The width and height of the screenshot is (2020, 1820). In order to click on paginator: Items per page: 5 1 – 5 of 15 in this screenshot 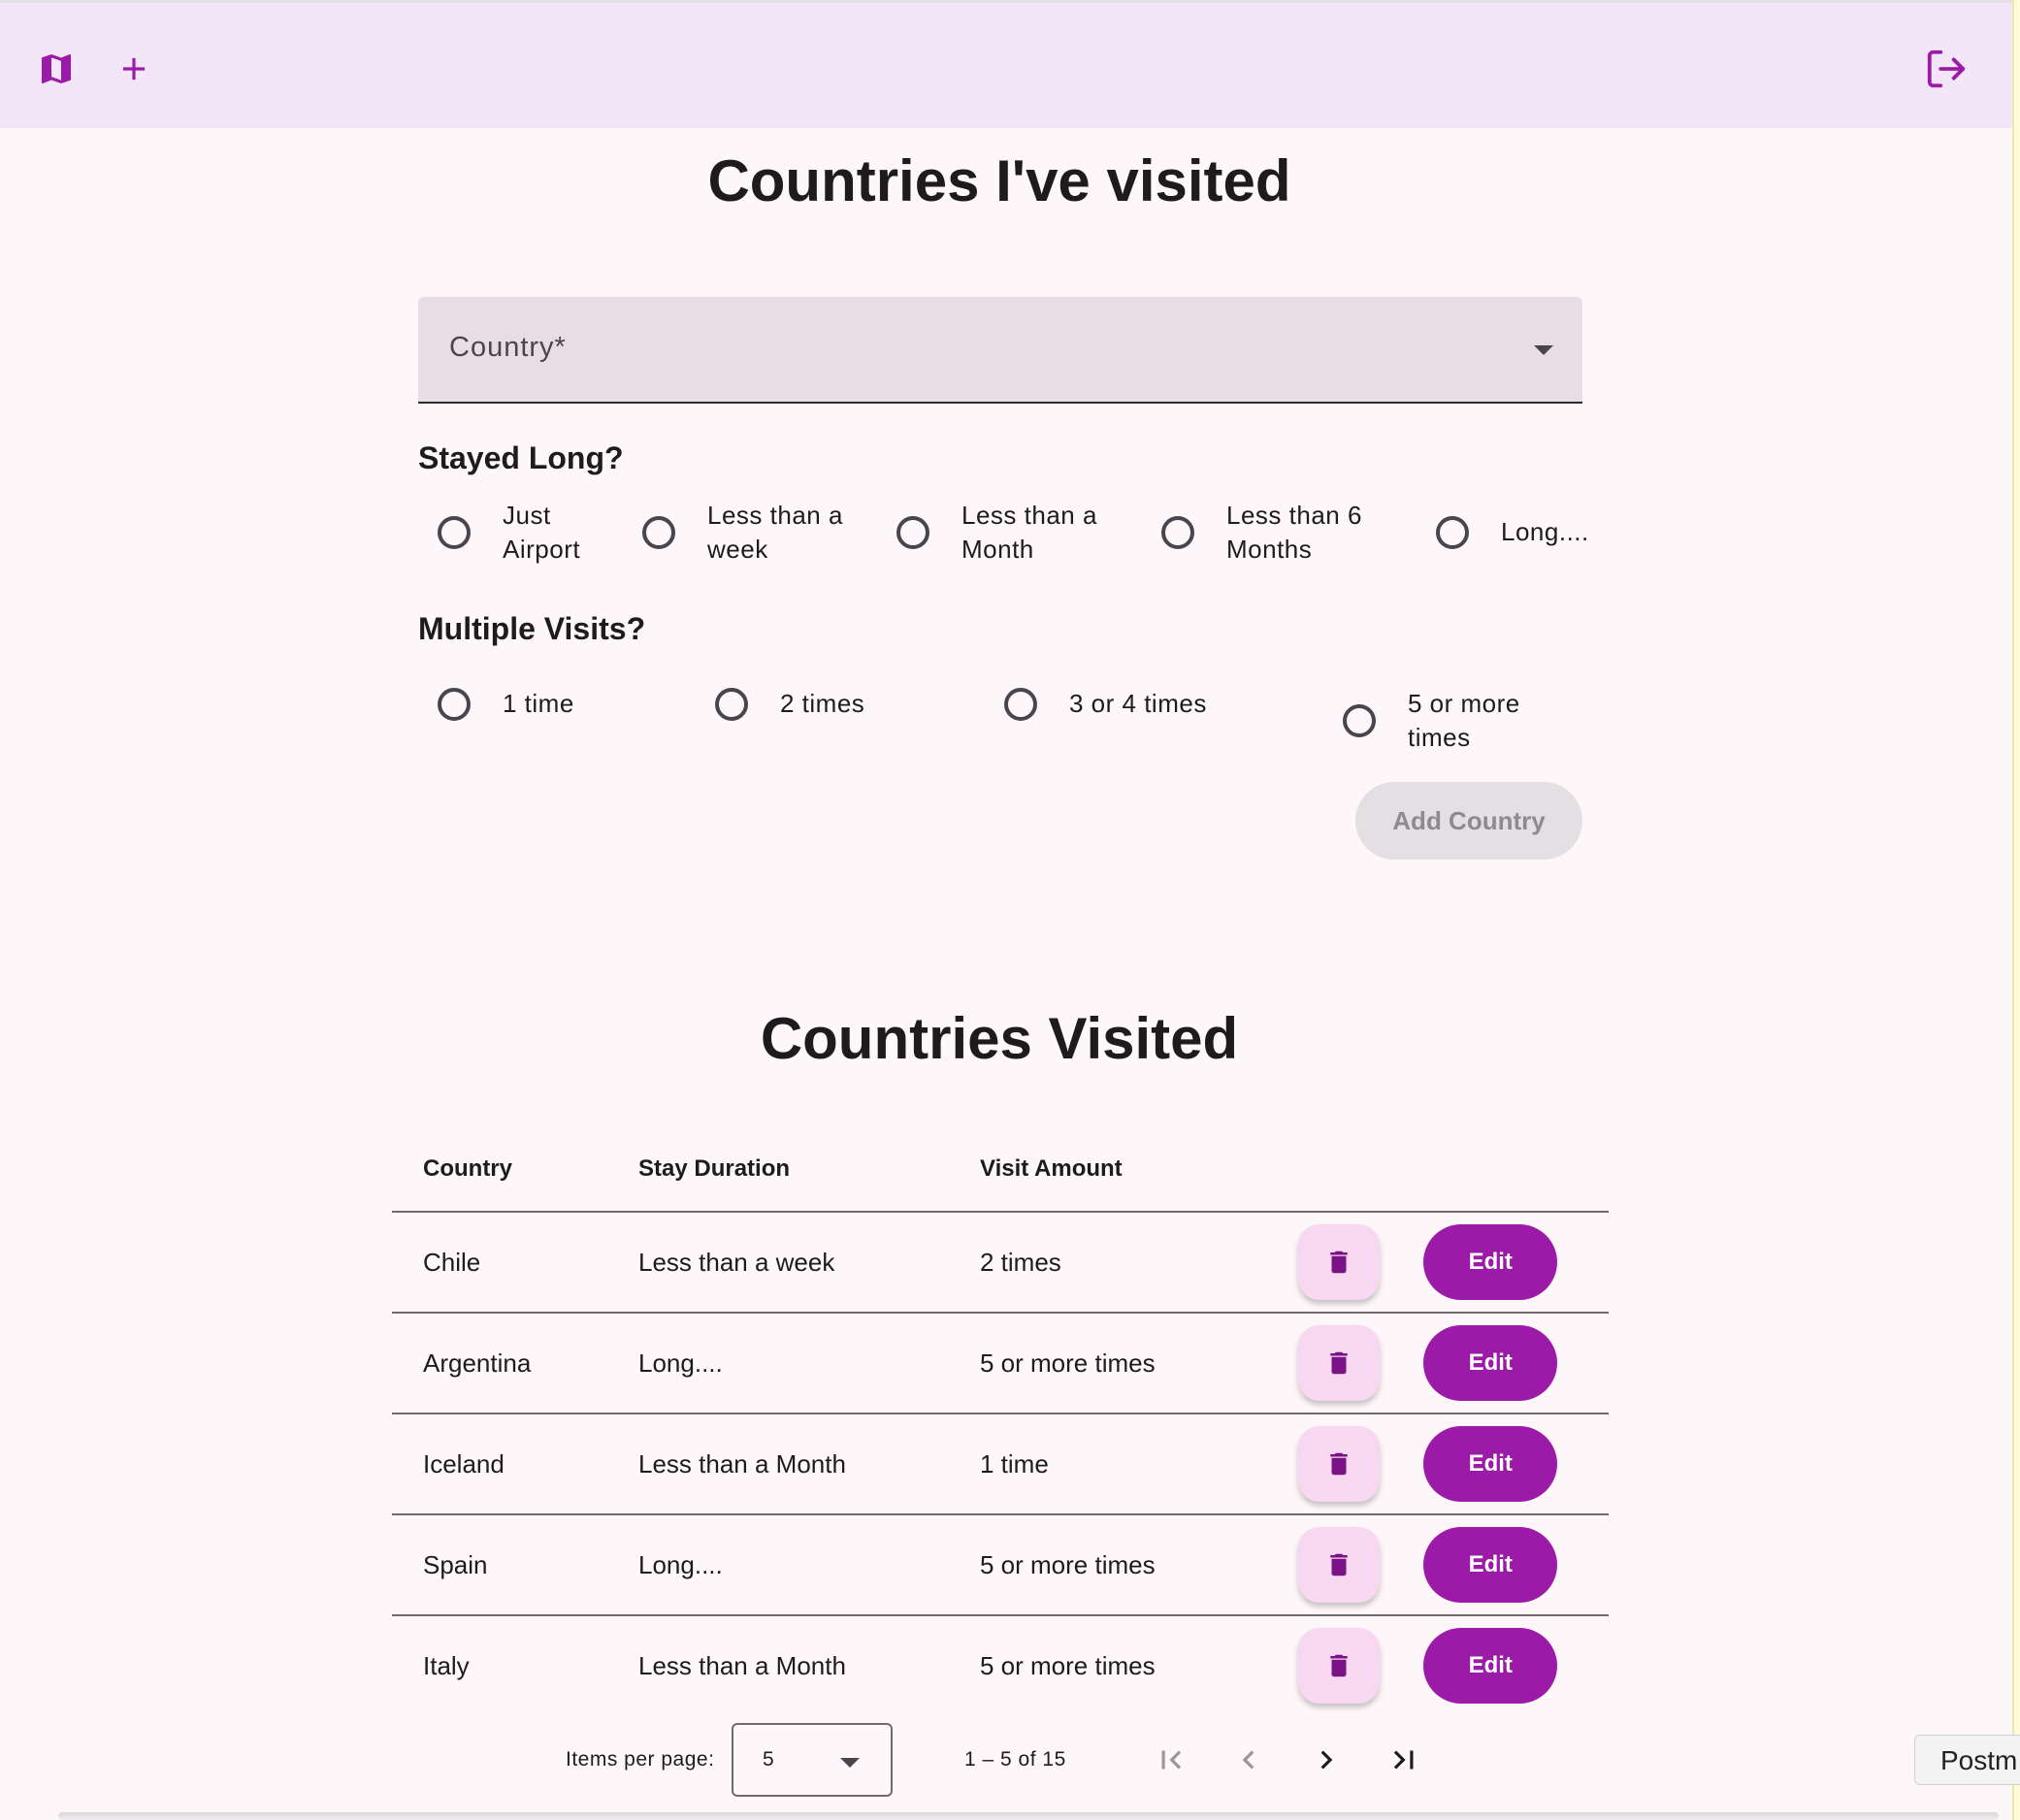, I will do `click(1000, 1760)`.